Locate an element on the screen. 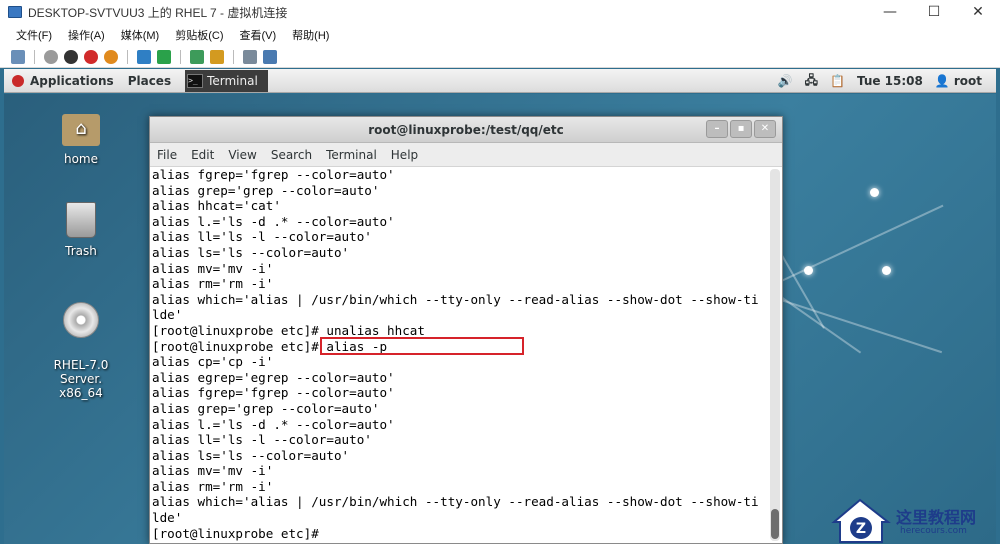 The height and width of the screenshot is (544, 1000). terminal-menu-help: Help is located at coordinates (404, 155).